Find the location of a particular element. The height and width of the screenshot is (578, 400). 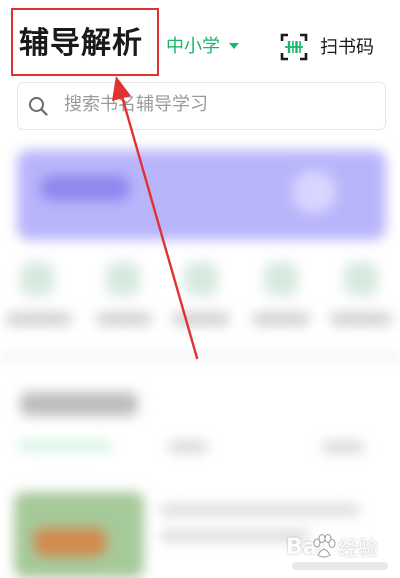

app-header: 辅导解析 中小学 扫书码 is located at coordinates (200, 40).